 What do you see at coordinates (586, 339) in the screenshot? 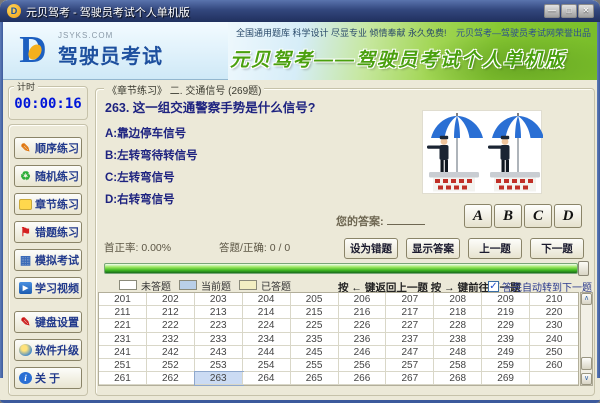
I see `grid-scrollbar: ∧ ∨` at bounding box center [586, 339].